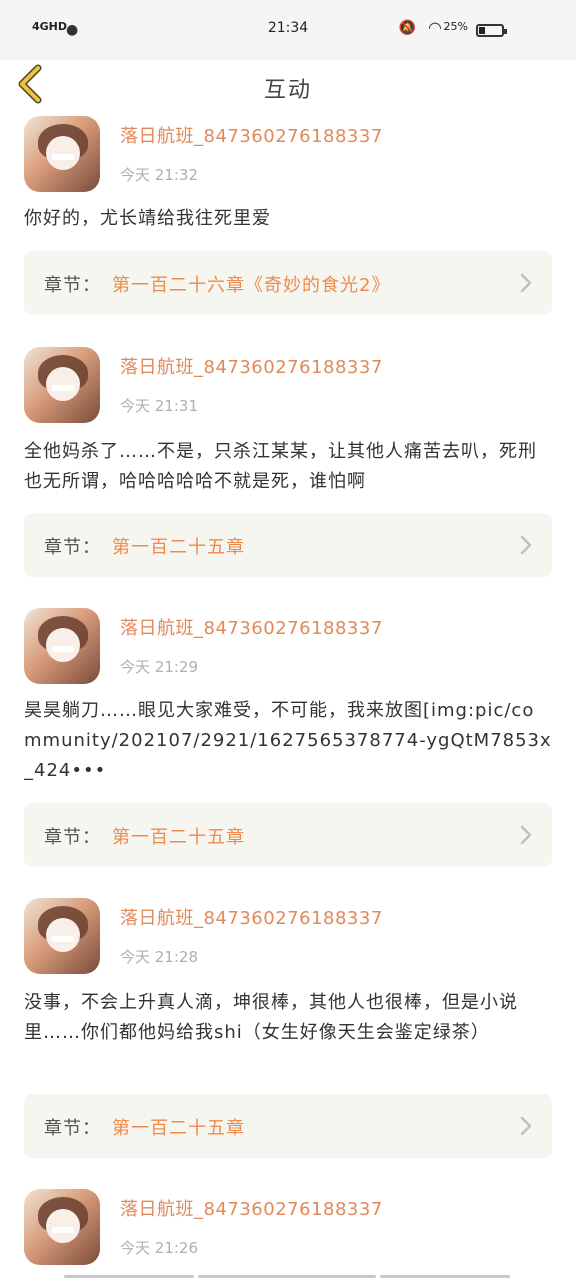 This screenshot has height=1280, width=576. I want to click on comment-time: 今天 21:29, so click(159, 667).